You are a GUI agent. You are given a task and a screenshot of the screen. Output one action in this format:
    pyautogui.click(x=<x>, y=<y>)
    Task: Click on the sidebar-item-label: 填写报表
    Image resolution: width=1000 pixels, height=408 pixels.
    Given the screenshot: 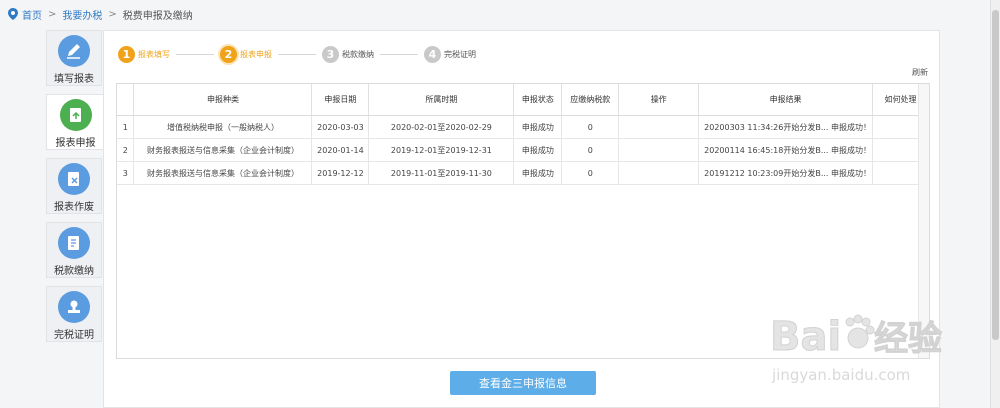 What is the action you would take?
    pyautogui.click(x=74, y=79)
    